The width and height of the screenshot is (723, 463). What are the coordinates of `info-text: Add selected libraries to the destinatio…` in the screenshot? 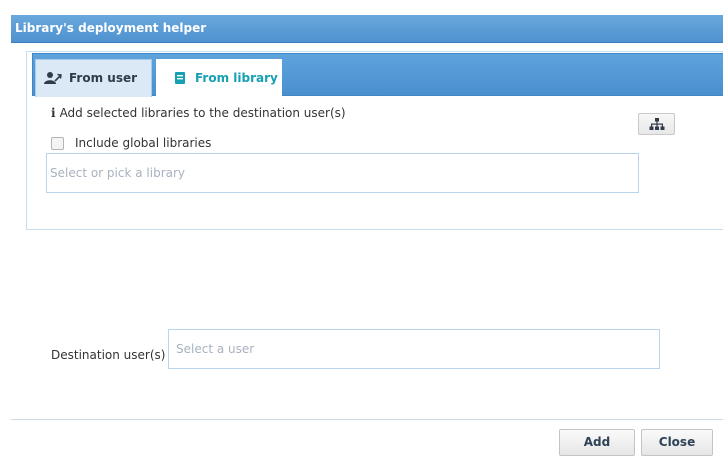 It's located at (202, 113).